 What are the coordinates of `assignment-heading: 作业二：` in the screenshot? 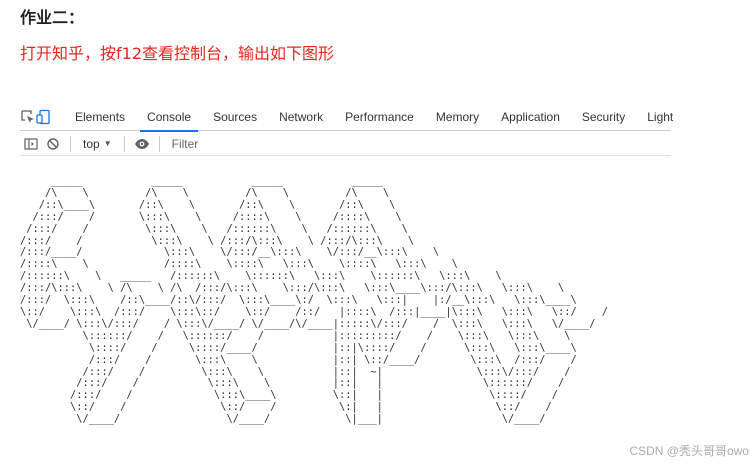 It's located at (52, 17).